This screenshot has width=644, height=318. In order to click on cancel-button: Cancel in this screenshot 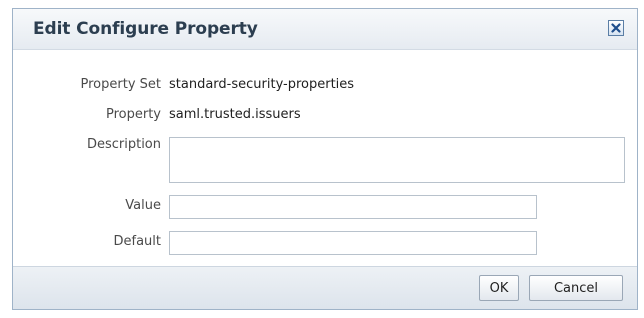, I will do `click(576, 288)`.